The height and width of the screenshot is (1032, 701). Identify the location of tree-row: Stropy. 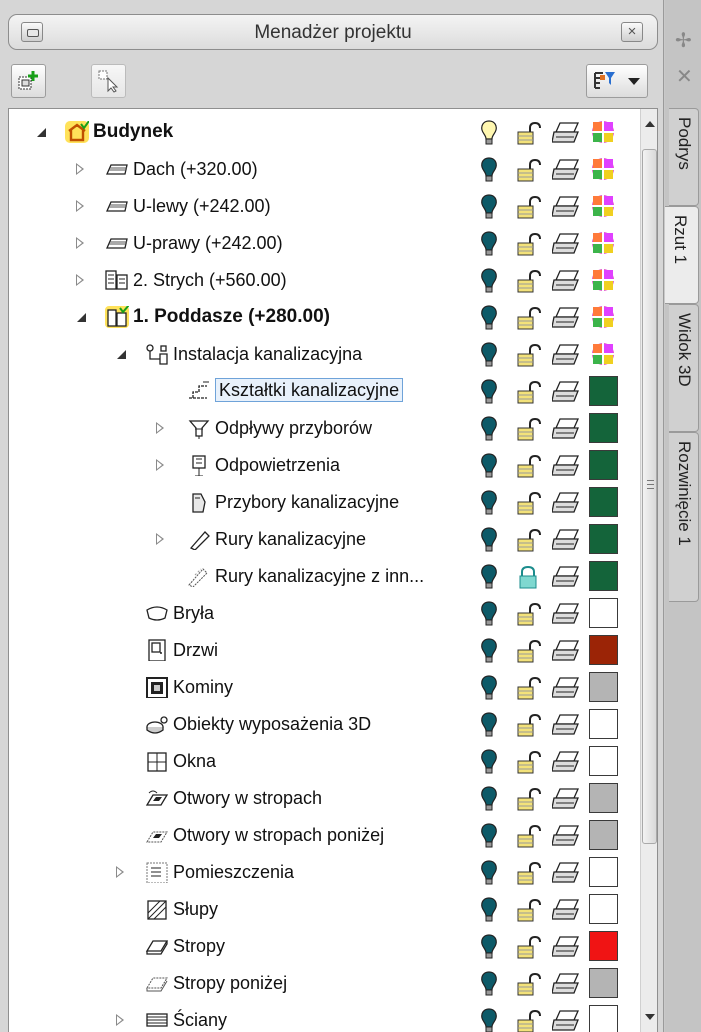
(320, 946).